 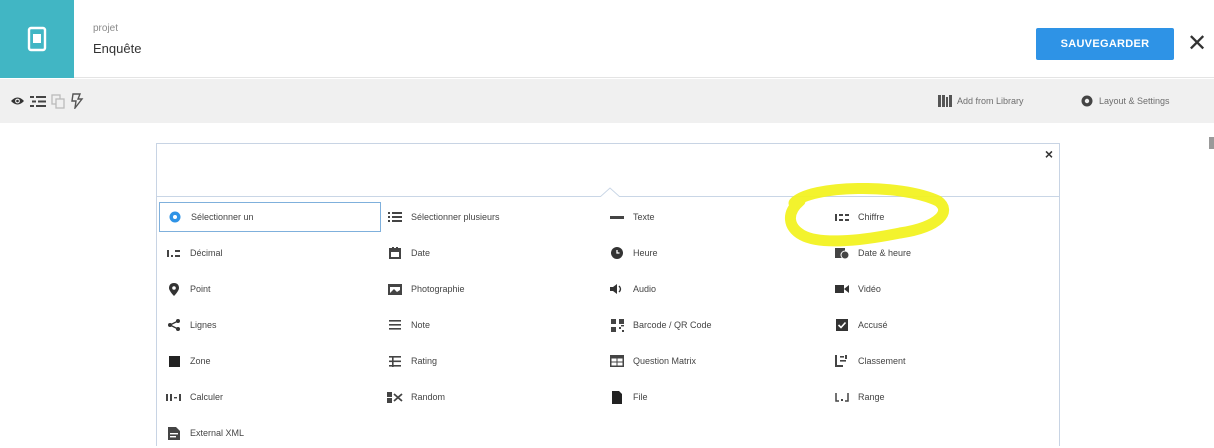 I want to click on question-type-label: Question Matrix, so click(x=665, y=361).